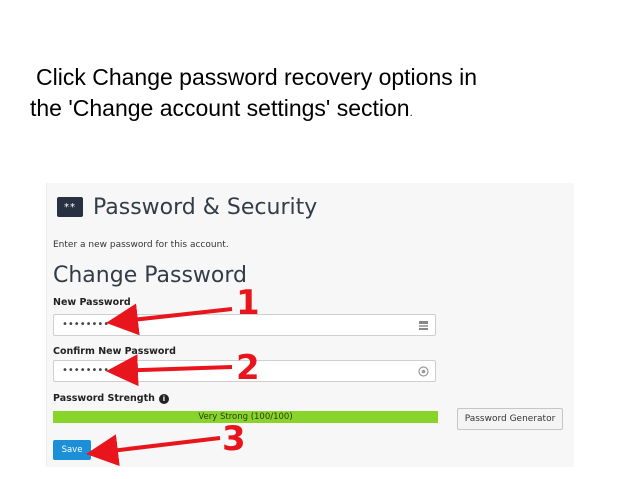 Image resolution: width=638 pixels, height=479 pixels. What do you see at coordinates (150, 275) in the screenshot?
I see `change-password-heading: Change Password` at bounding box center [150, 275].